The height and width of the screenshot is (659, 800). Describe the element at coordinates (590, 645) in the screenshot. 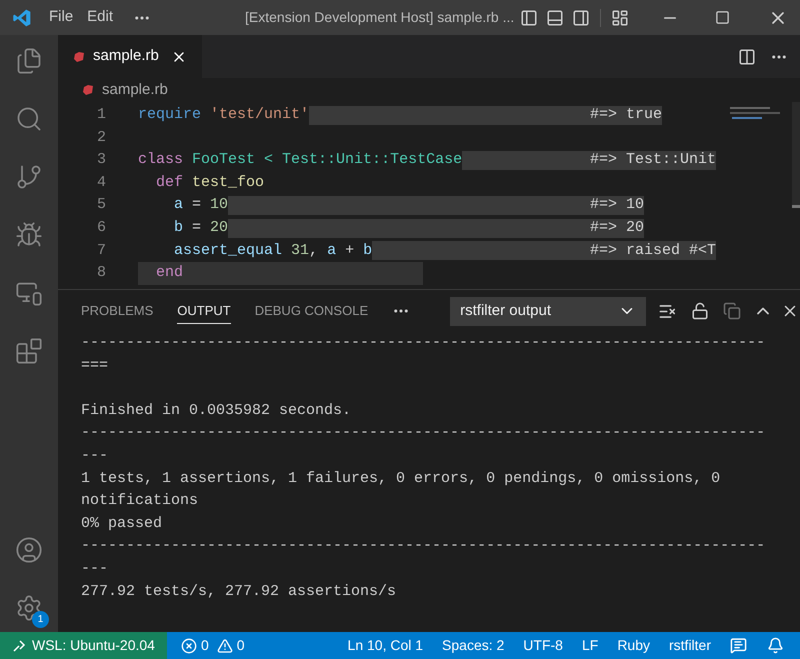

I see `status-item: LF` at that location.